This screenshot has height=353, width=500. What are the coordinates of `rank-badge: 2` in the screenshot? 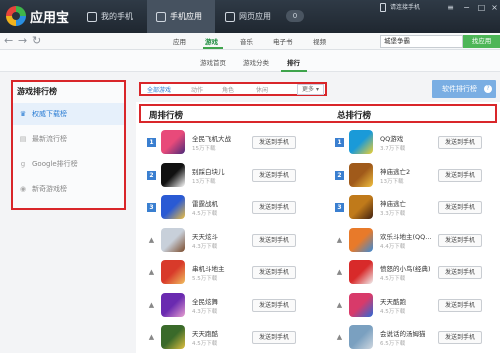 It's located at (151, 175).